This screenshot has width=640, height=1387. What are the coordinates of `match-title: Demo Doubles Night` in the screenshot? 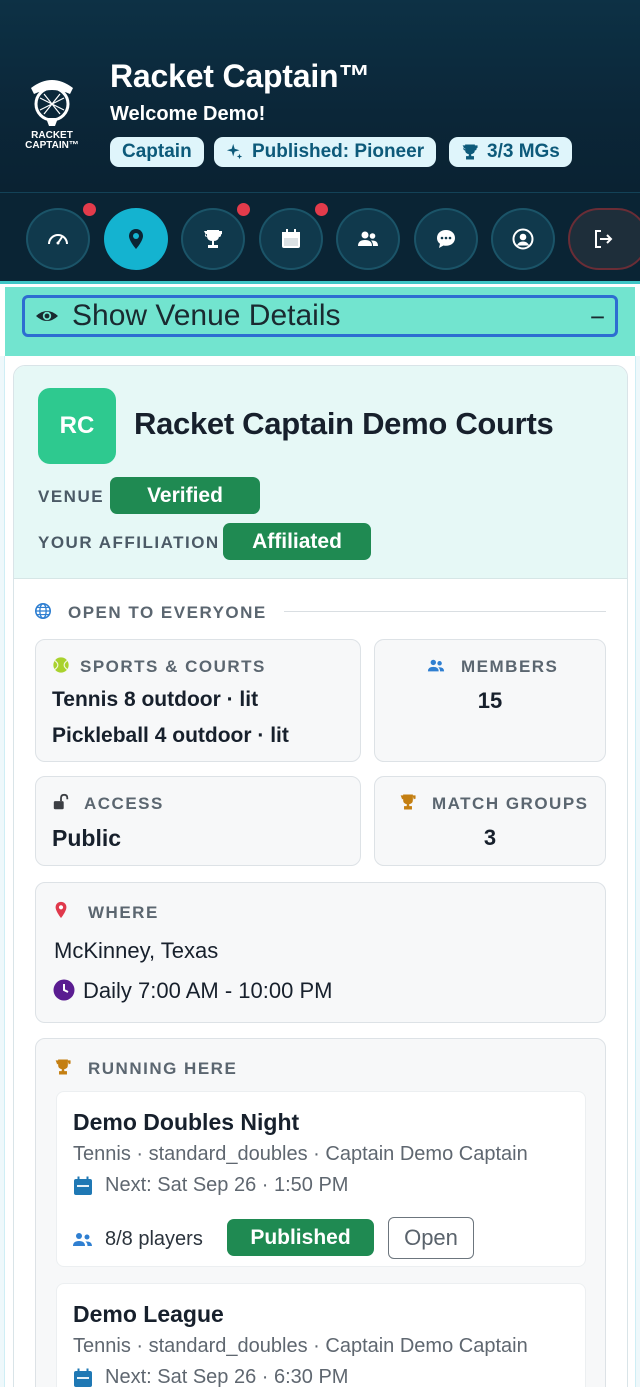 It's located at (186, 1122).